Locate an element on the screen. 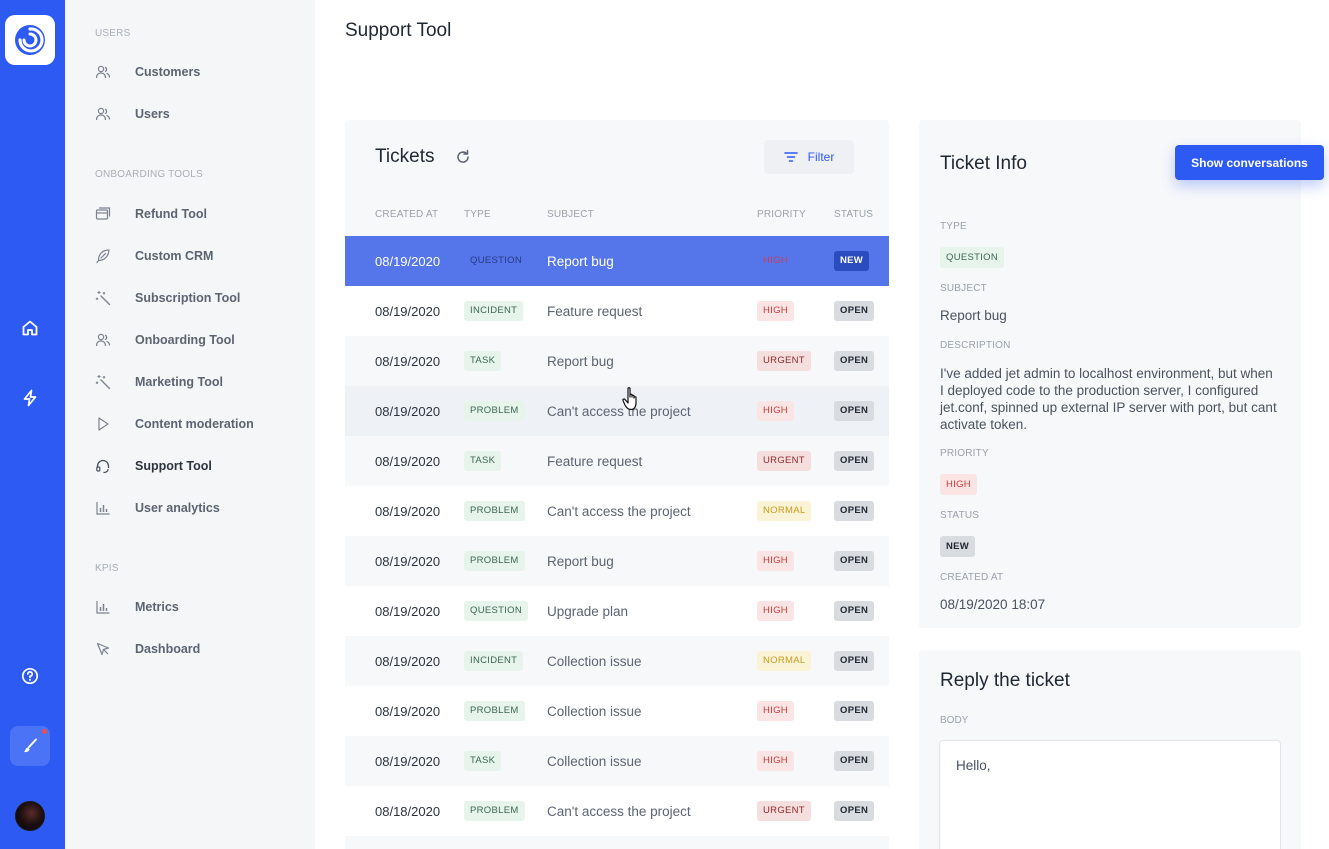 This screenshot has width=1329, height=849. column-header-type: TYPE is located at coordinates (477, 214).